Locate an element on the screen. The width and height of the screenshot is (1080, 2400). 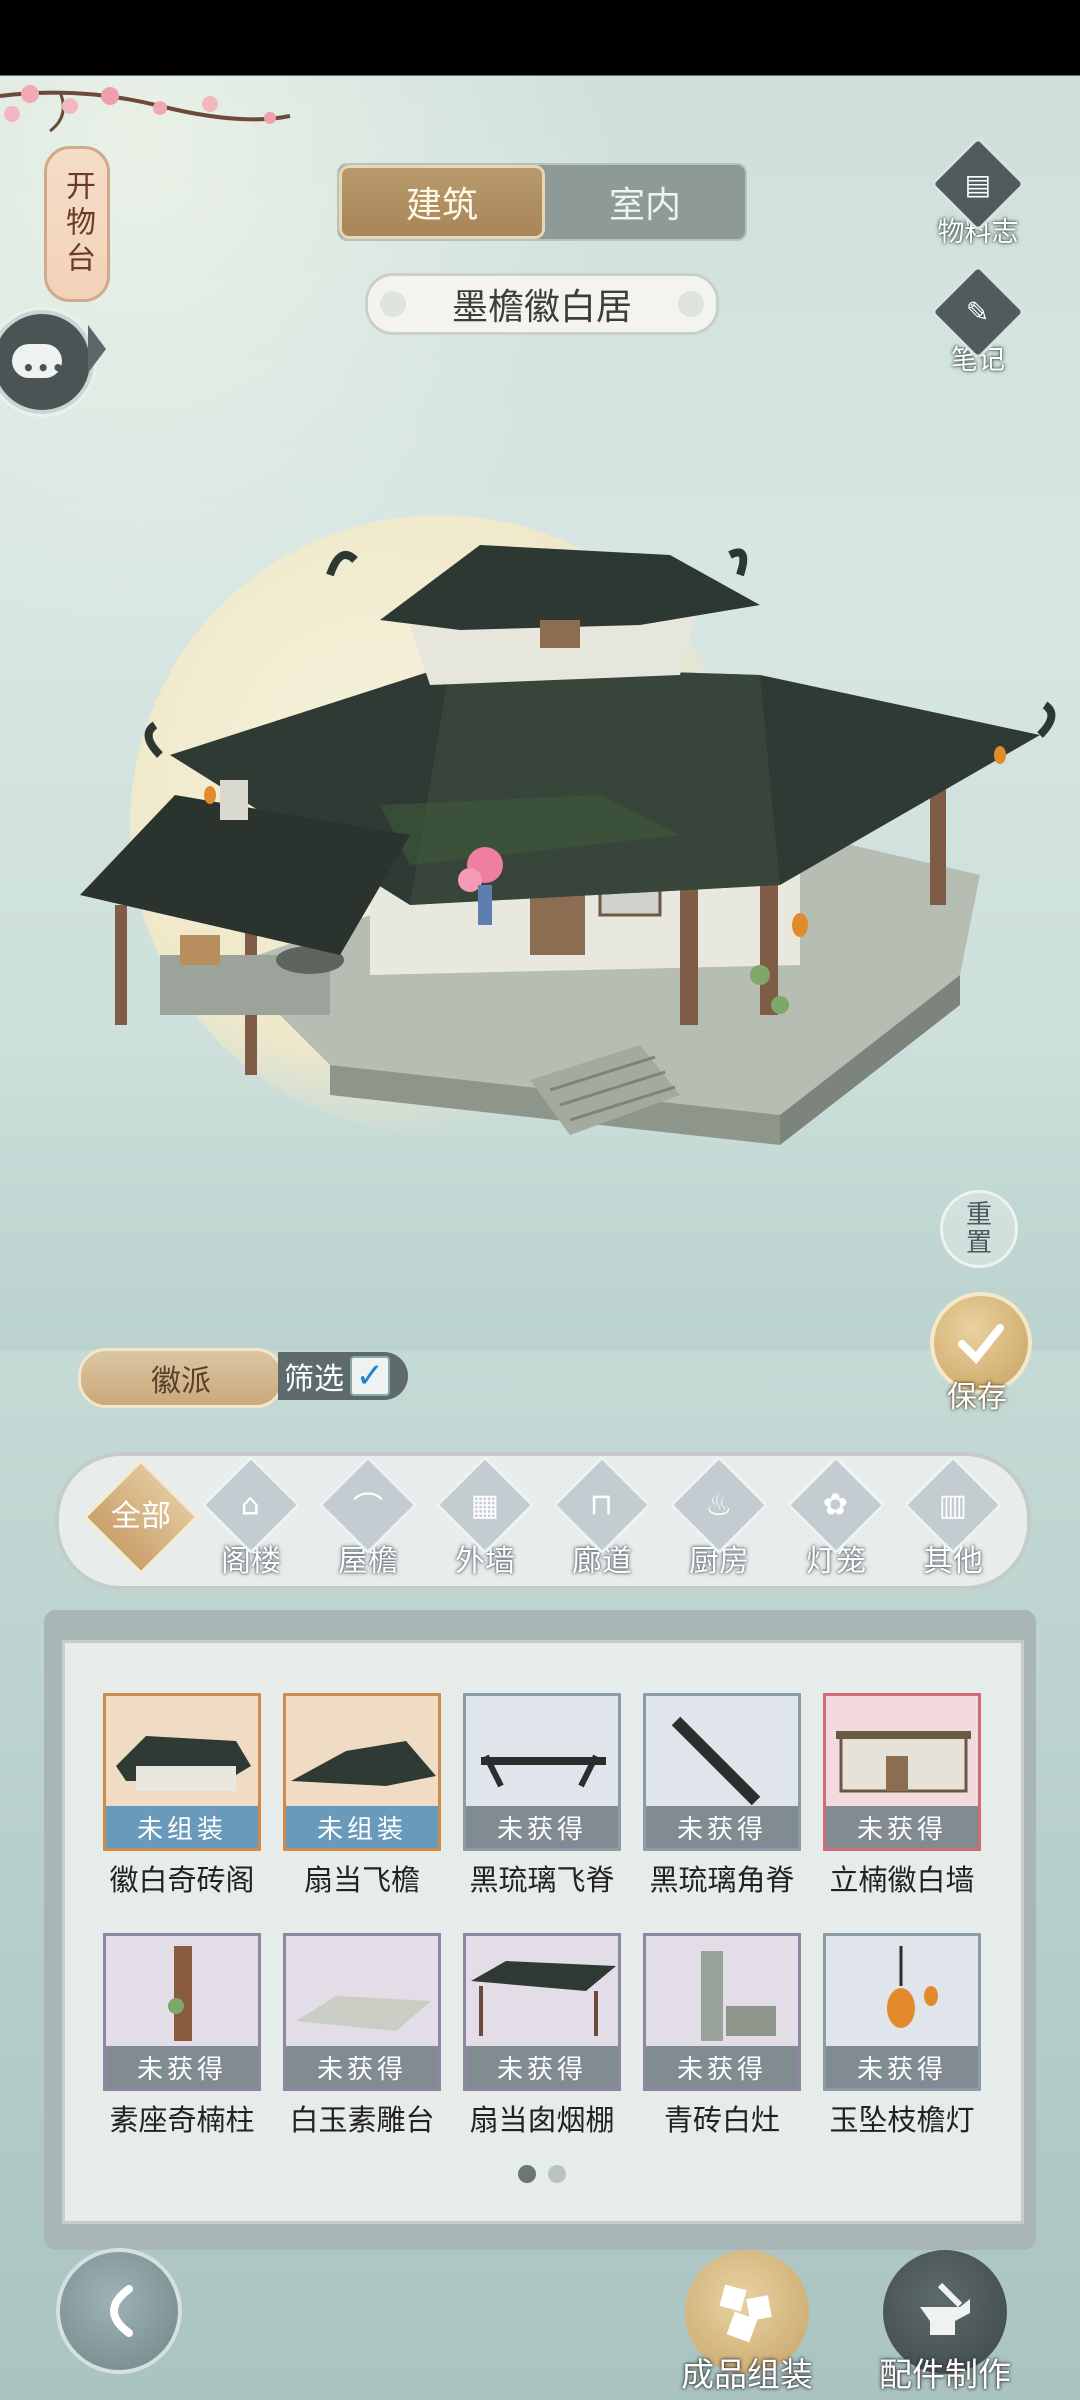
tab-building: 建筑 is located at coordinates (442, 202).